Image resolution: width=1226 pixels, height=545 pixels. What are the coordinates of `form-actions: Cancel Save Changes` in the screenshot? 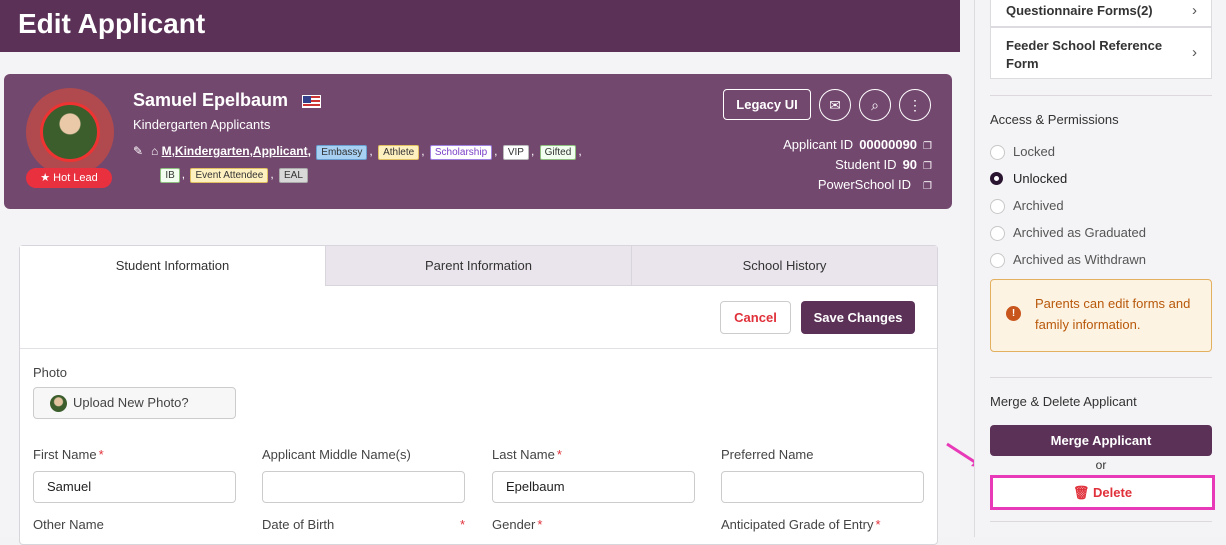 It's located at (478, 318).